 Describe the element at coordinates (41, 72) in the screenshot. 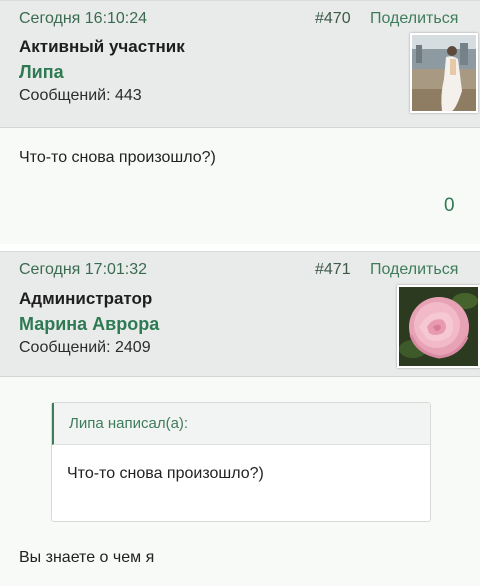

I see `author-name: Липа` at that location.